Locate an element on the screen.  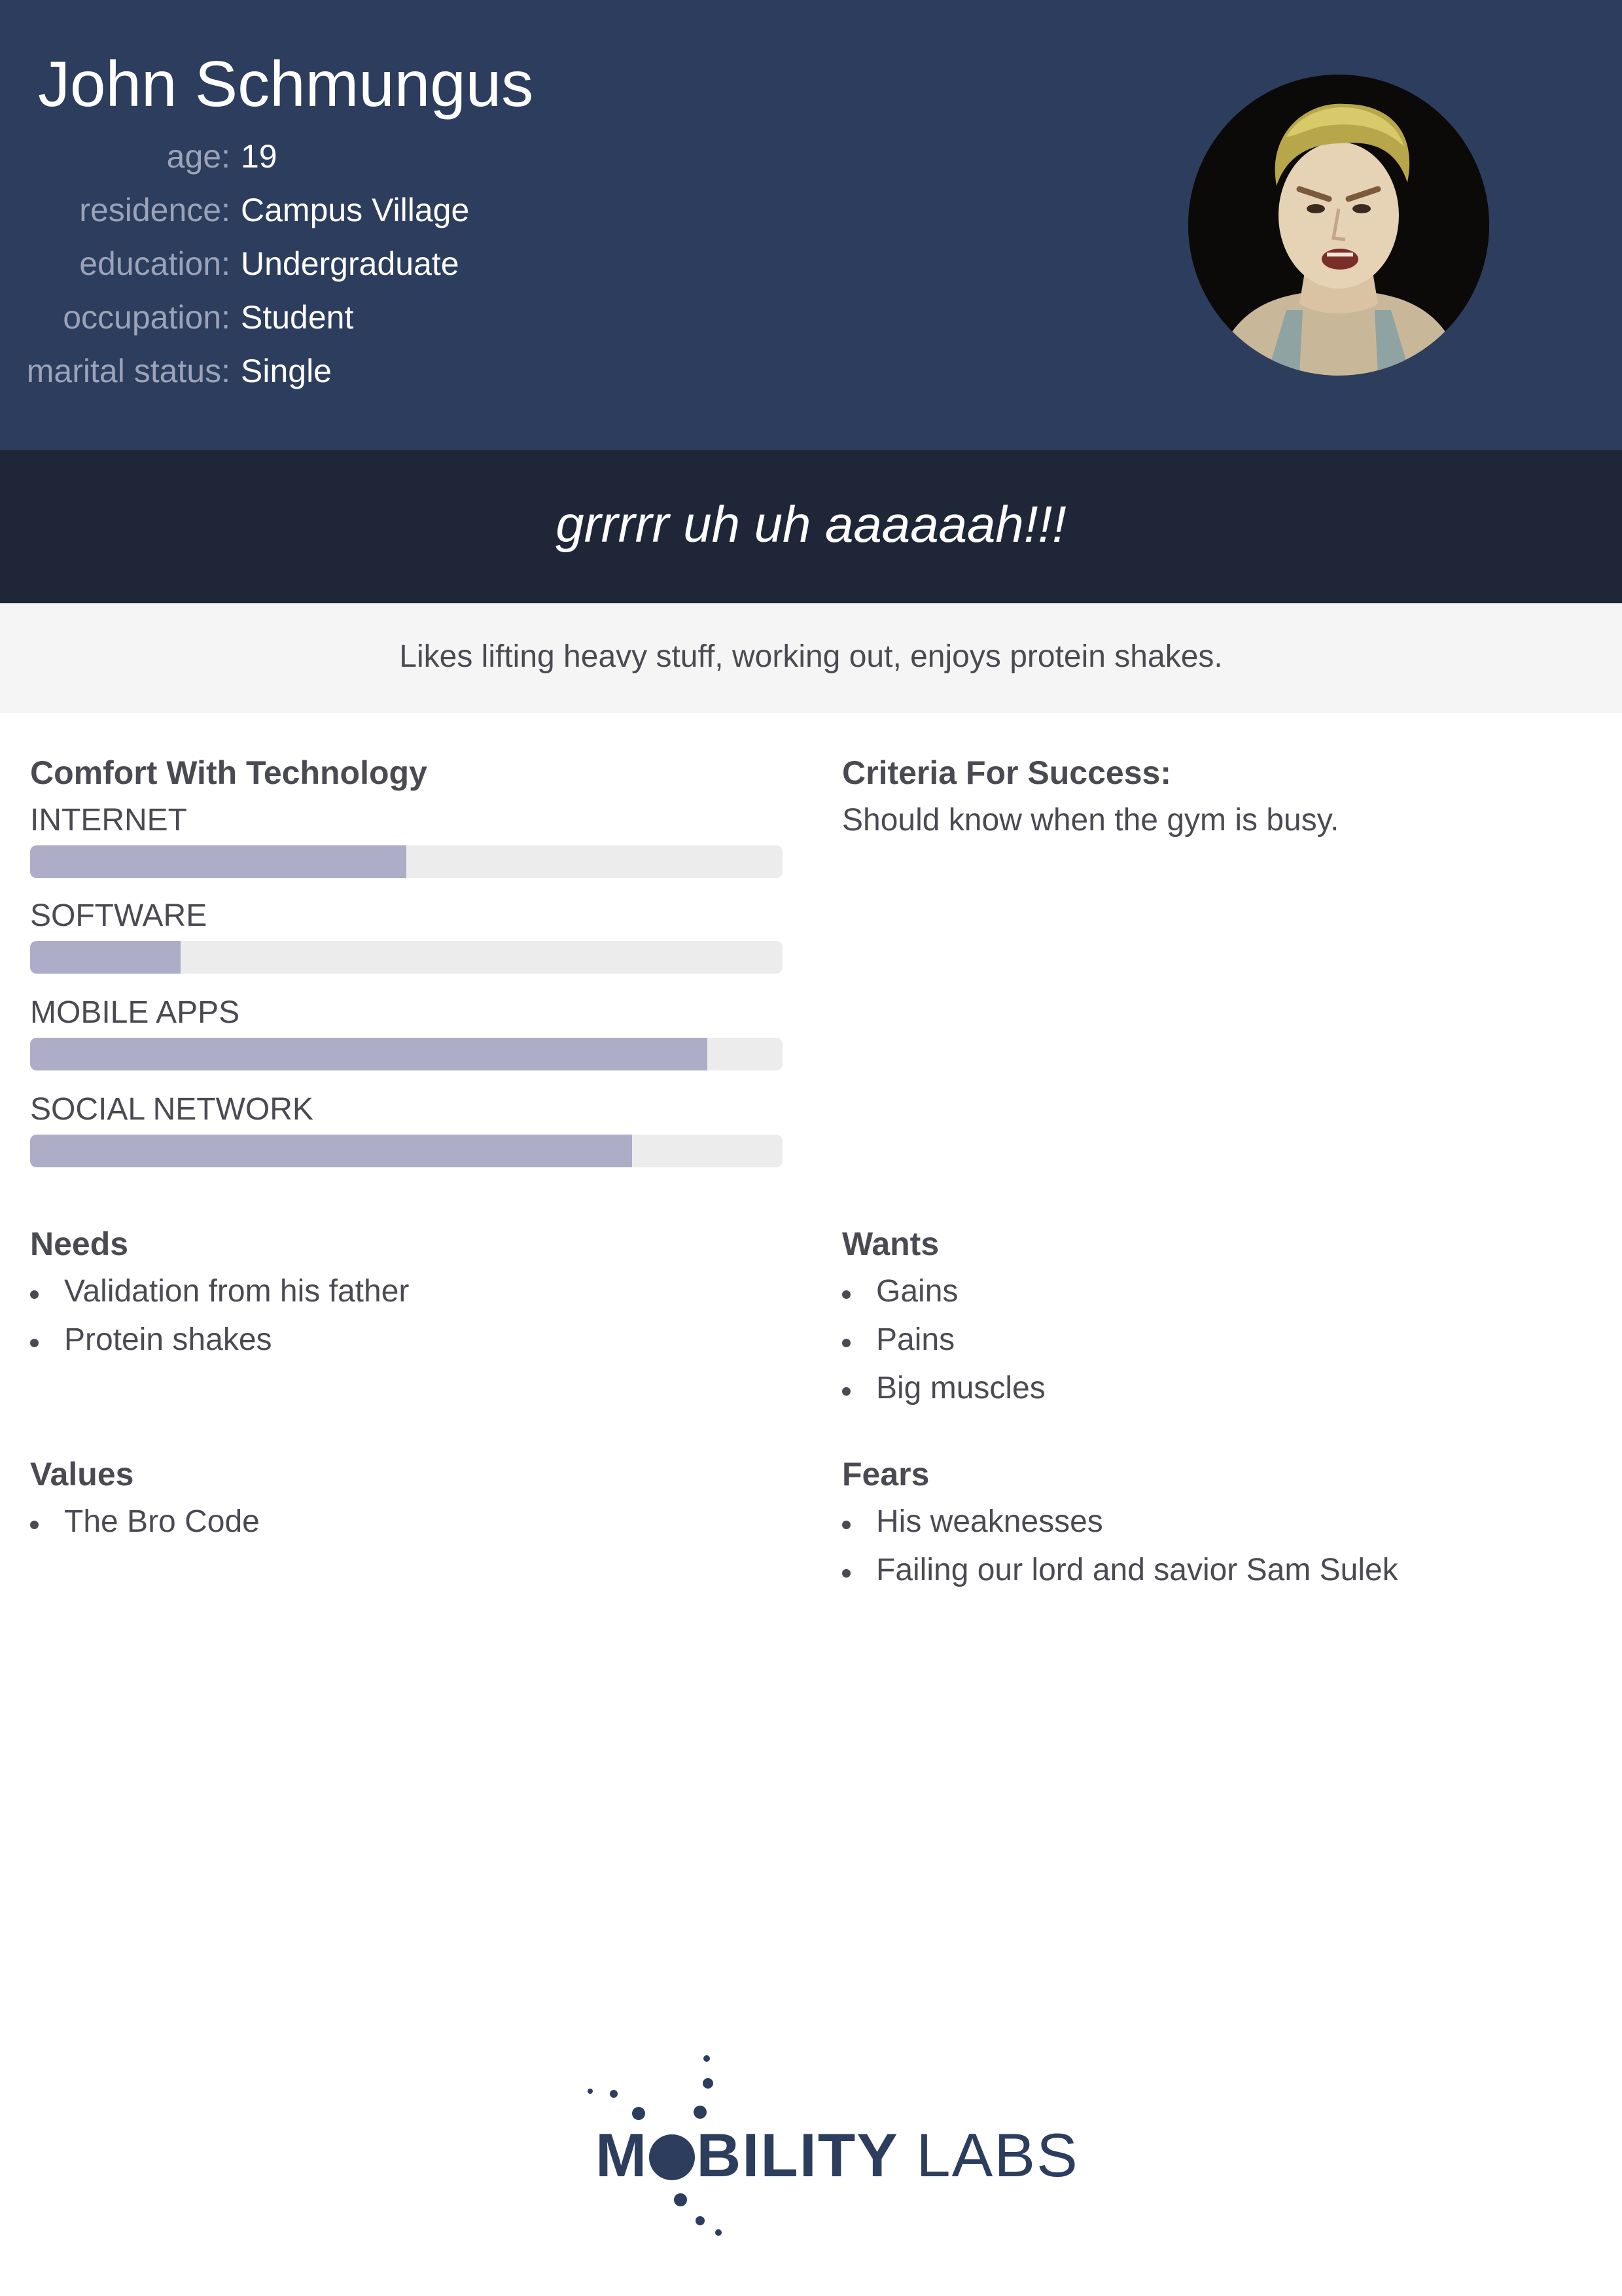
mobility-labs-logo: M BILITY LABS is located at coordinates (827, 2146).